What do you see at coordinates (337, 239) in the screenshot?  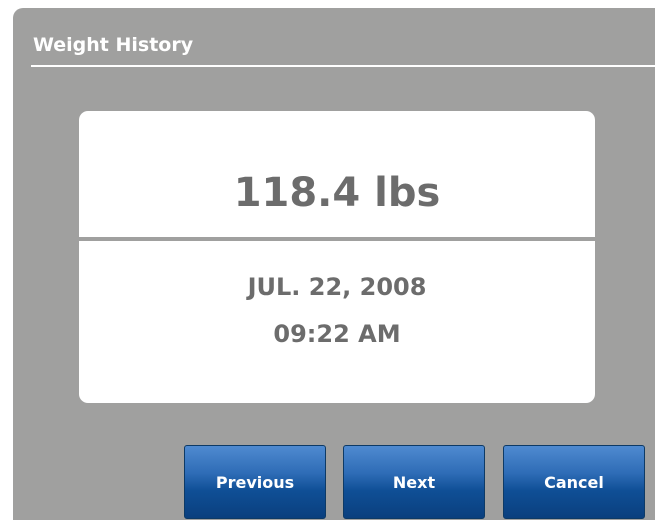 I see `card-divider` at bounding box center [337, 239].